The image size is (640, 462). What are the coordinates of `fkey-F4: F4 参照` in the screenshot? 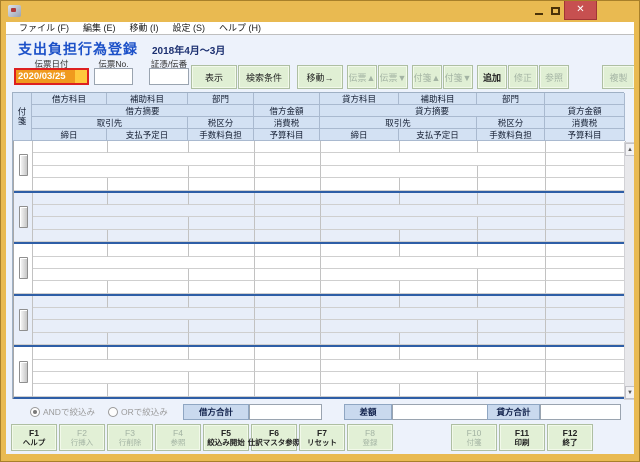 It's located at (178, 437).